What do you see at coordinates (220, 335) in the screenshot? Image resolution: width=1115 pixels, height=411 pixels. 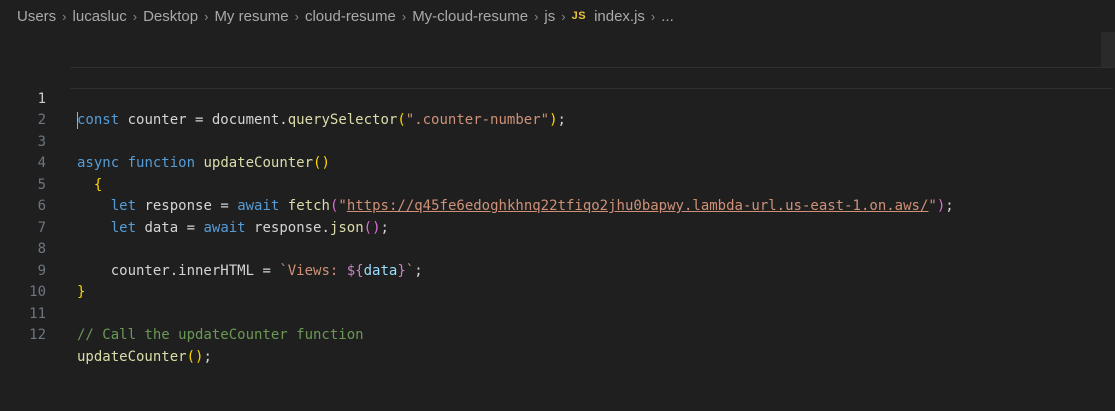 I see `line-content: // Call the updateCounter function` at bounding box center [220, 335].